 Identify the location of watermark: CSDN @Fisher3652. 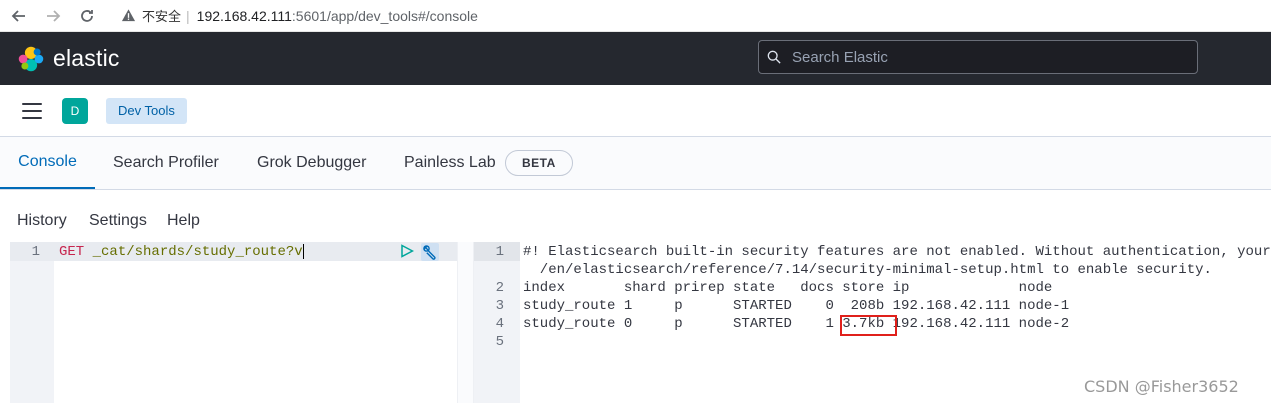
(1161, 386).